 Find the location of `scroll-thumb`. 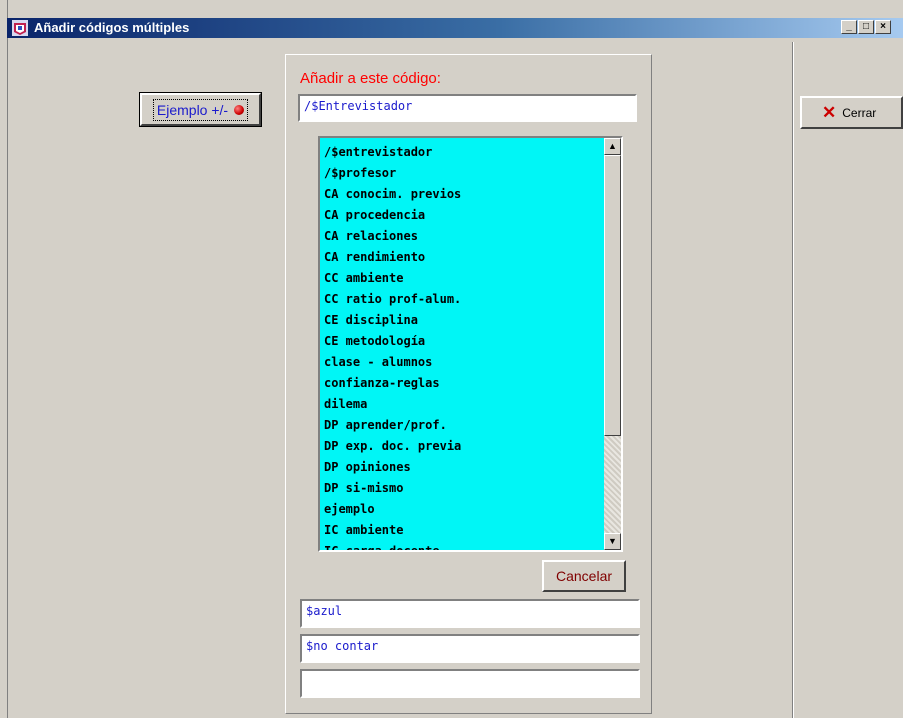

scroll-thumb is located at coordinates (612, 295).